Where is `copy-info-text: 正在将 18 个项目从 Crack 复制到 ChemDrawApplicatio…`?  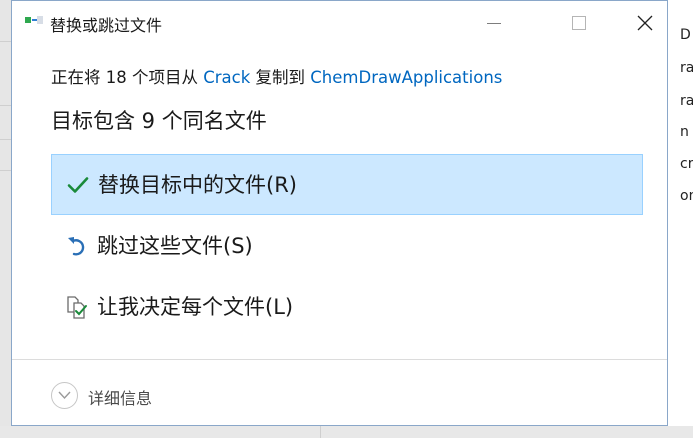 copy-info-text: 正在将 18 个项目从 Crack 复制到 ChemDrawApplicatio… is located at coordinates (276, 76).